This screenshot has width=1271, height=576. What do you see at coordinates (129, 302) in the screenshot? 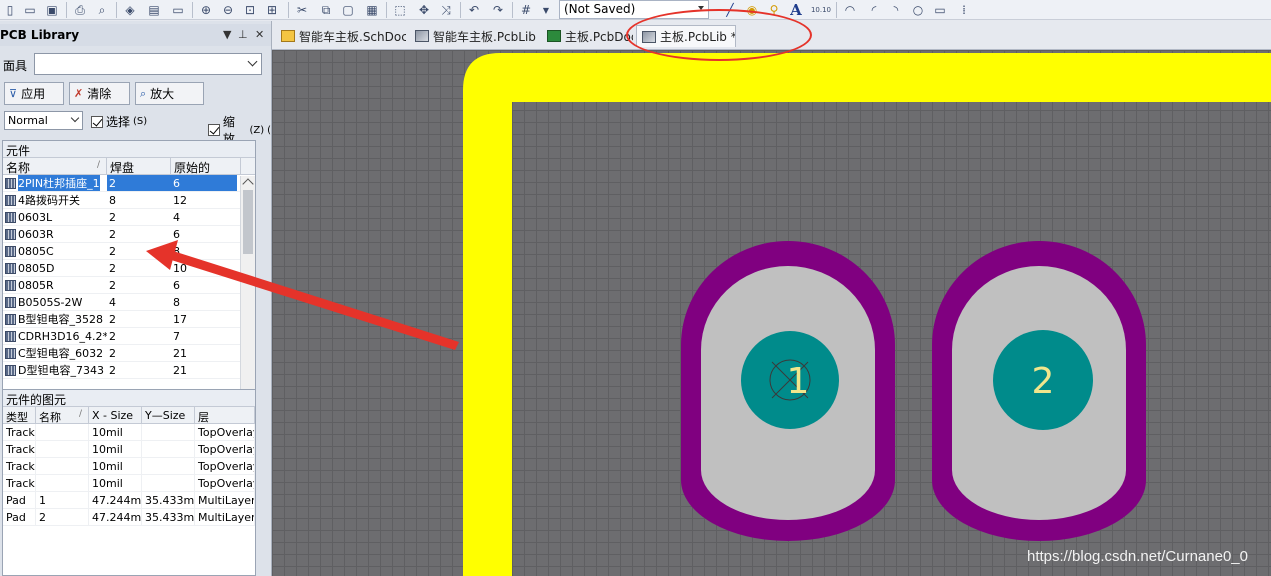
I see `table-row: B0505S-2W 4 8` at bounding box center [129, 302].